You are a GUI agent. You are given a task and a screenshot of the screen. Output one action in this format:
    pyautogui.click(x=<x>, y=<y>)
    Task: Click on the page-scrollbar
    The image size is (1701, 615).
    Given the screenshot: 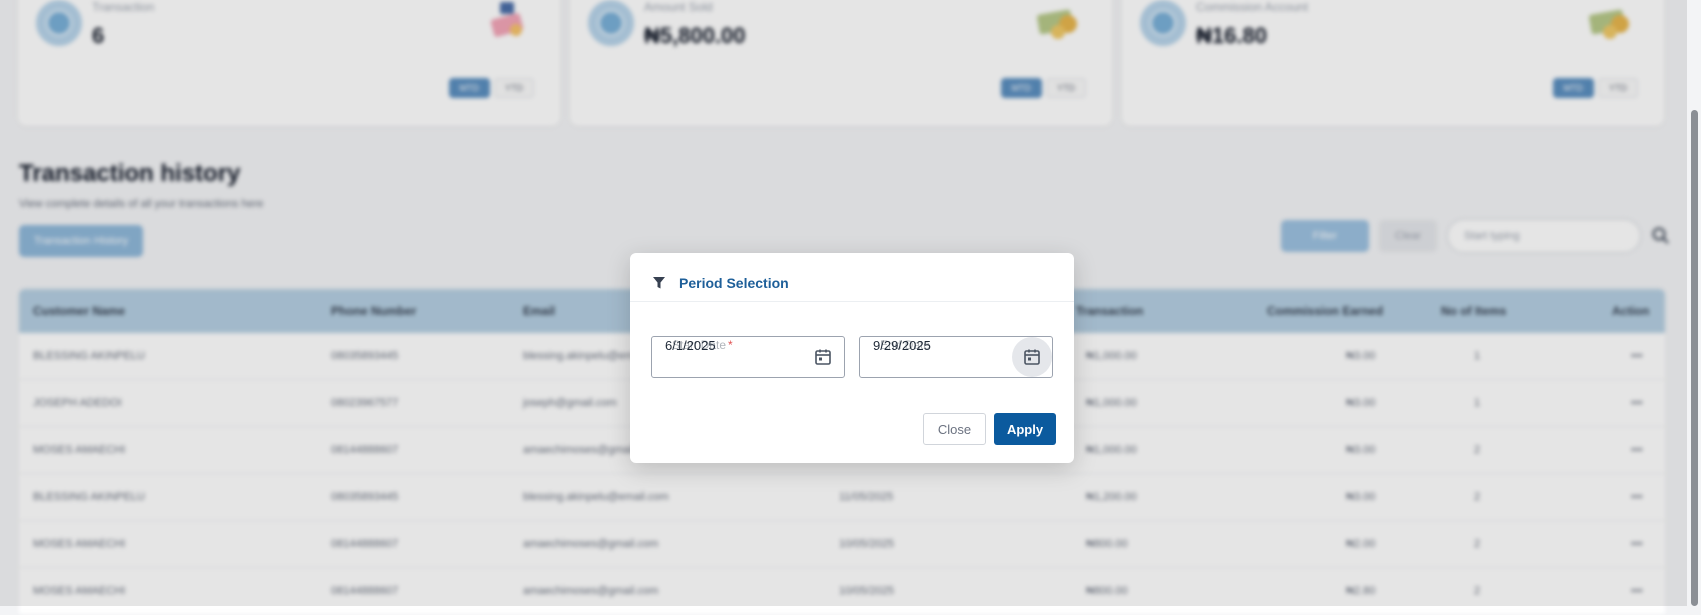 What is the action you would take?
    pyautogui.click(x=1694, y=303)
    